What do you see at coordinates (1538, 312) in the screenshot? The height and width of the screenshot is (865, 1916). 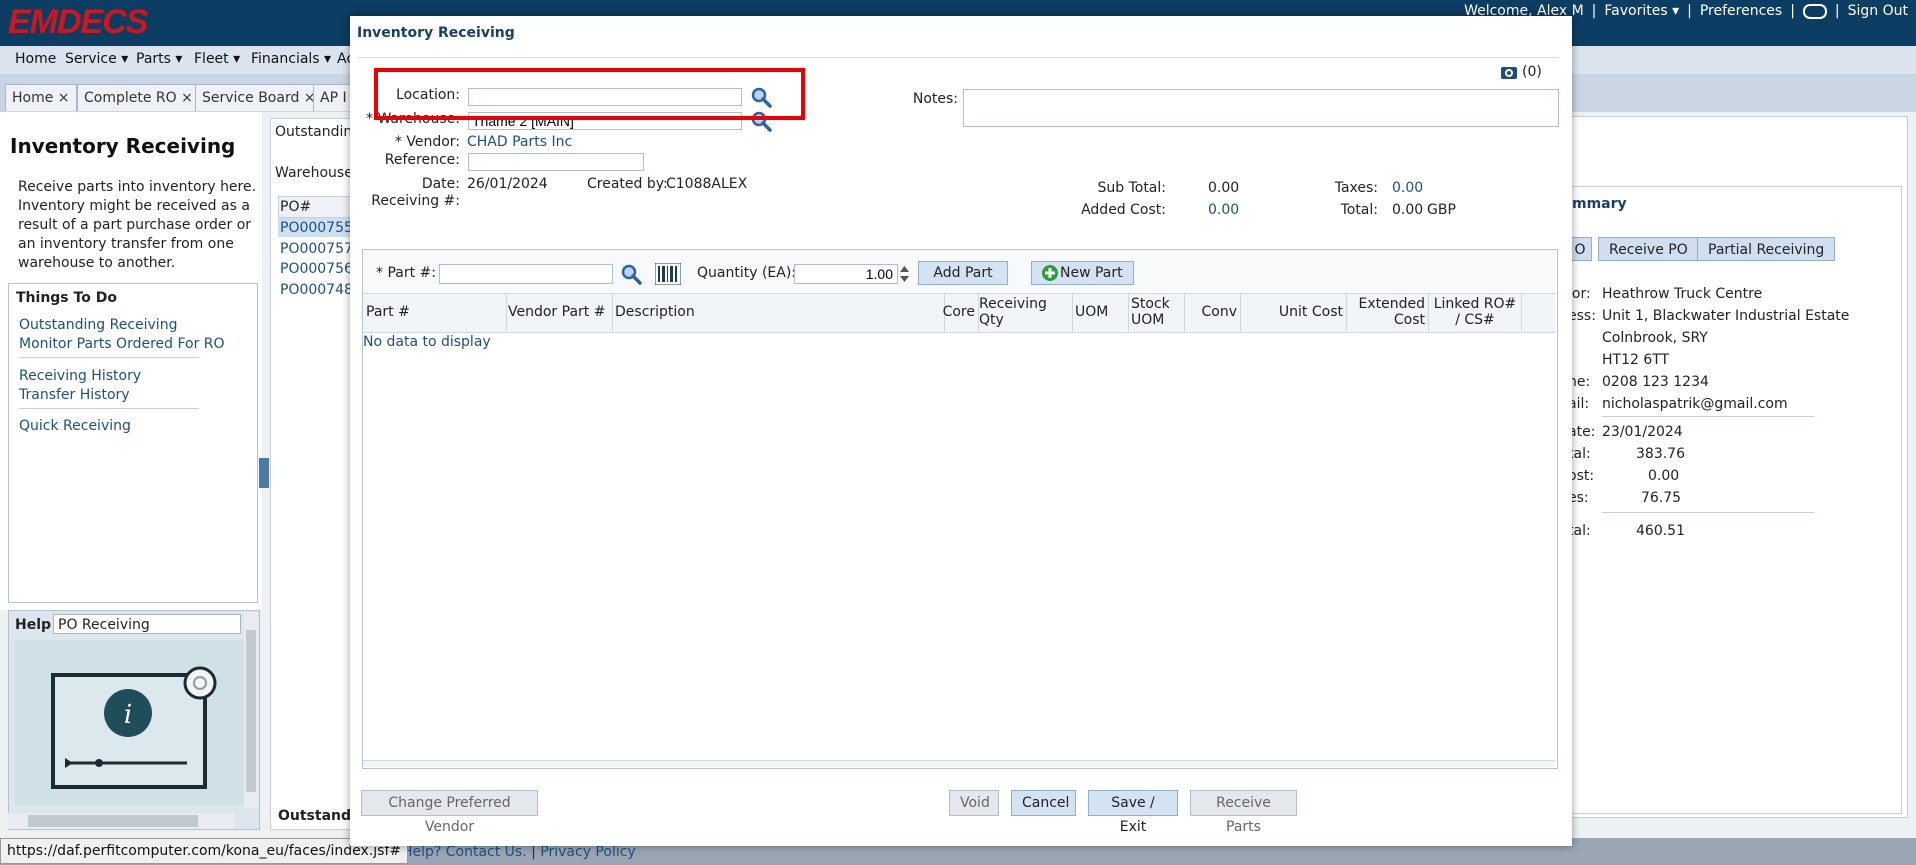 I see `col-spacer` at bounding box center [1538, 312].